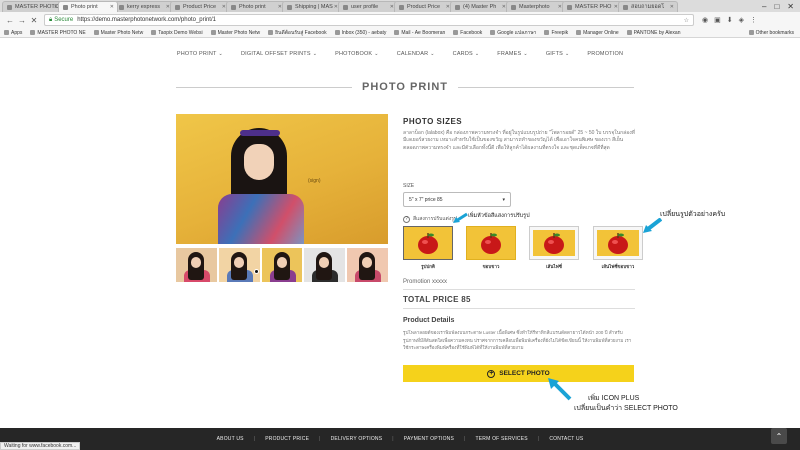 The image size is (800, 450). What do you see at coordinates (466, 54) in the screenshot?
I see `nav-item-cards: CARDS ⌄` at bounding box center [466, 54].